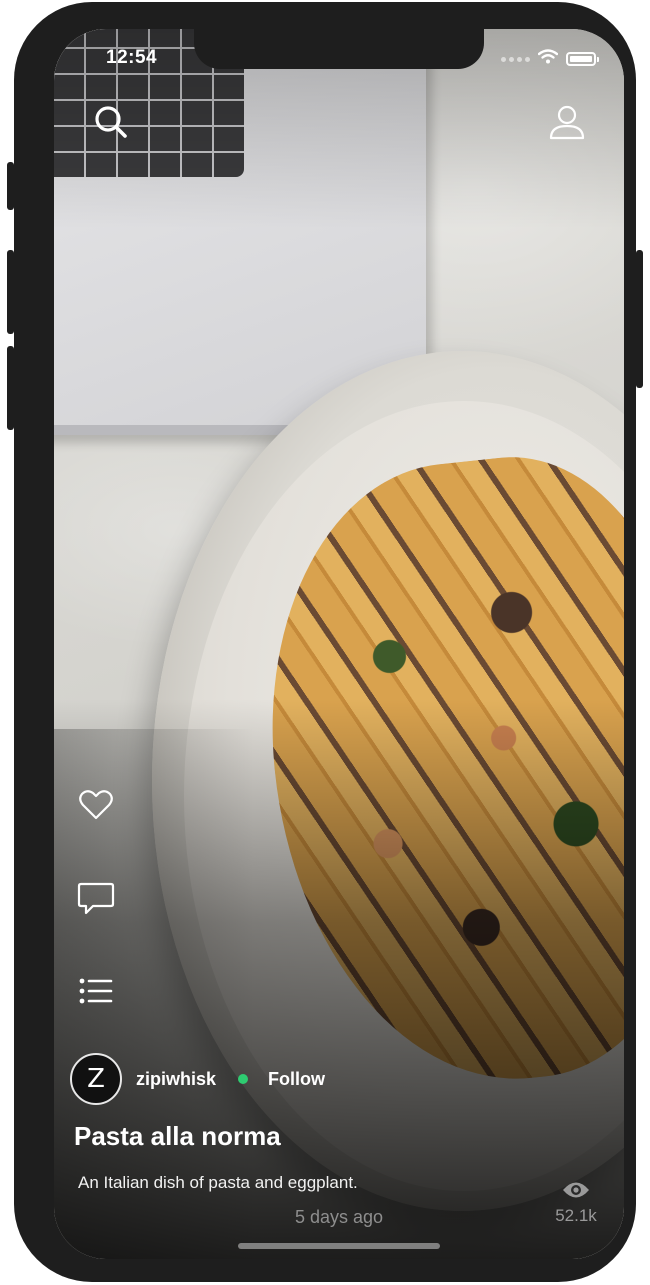 This screenshot has width=650, height=1285. Describe the element at coordinates (96, 1079) in the screenshot. I see `avatar: Z` at that location.